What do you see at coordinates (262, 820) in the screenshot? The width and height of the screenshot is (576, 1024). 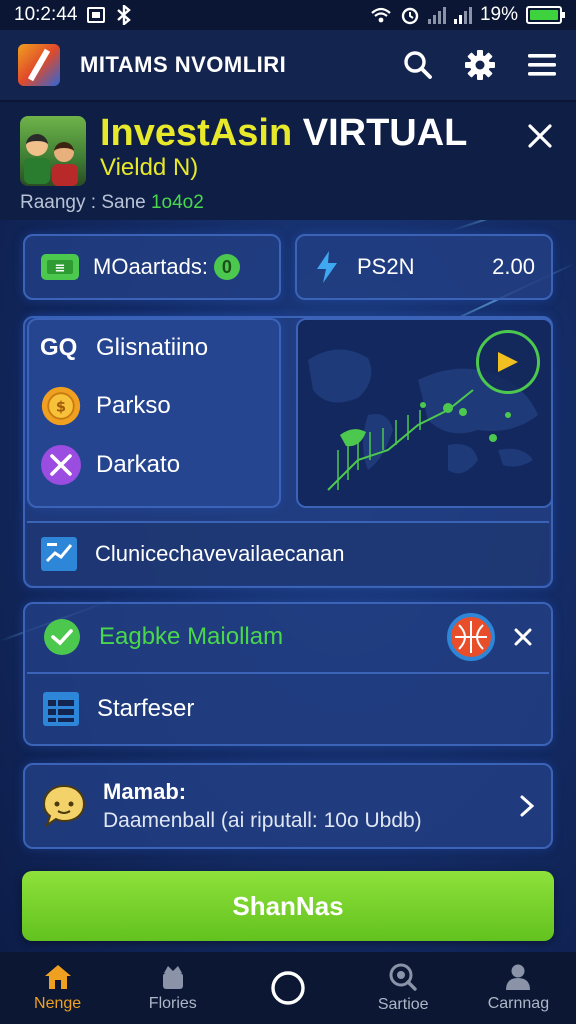 I see `message-subtitle: Daamenball (ai riputall: 10o Ubdb)` at bounding box center [262, 820].